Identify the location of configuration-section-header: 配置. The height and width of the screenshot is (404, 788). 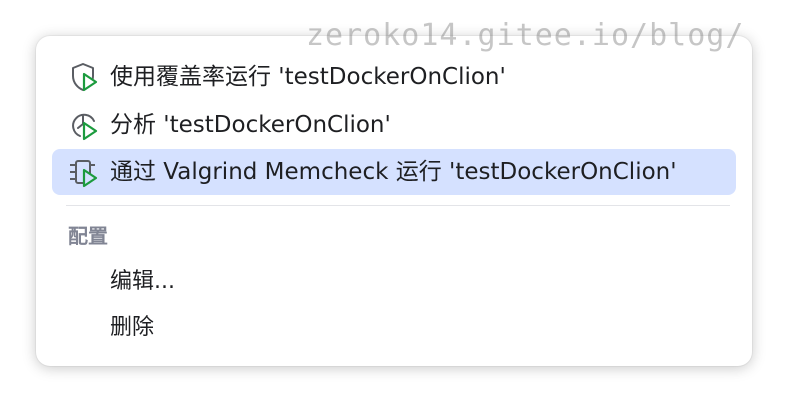
(88, 236).